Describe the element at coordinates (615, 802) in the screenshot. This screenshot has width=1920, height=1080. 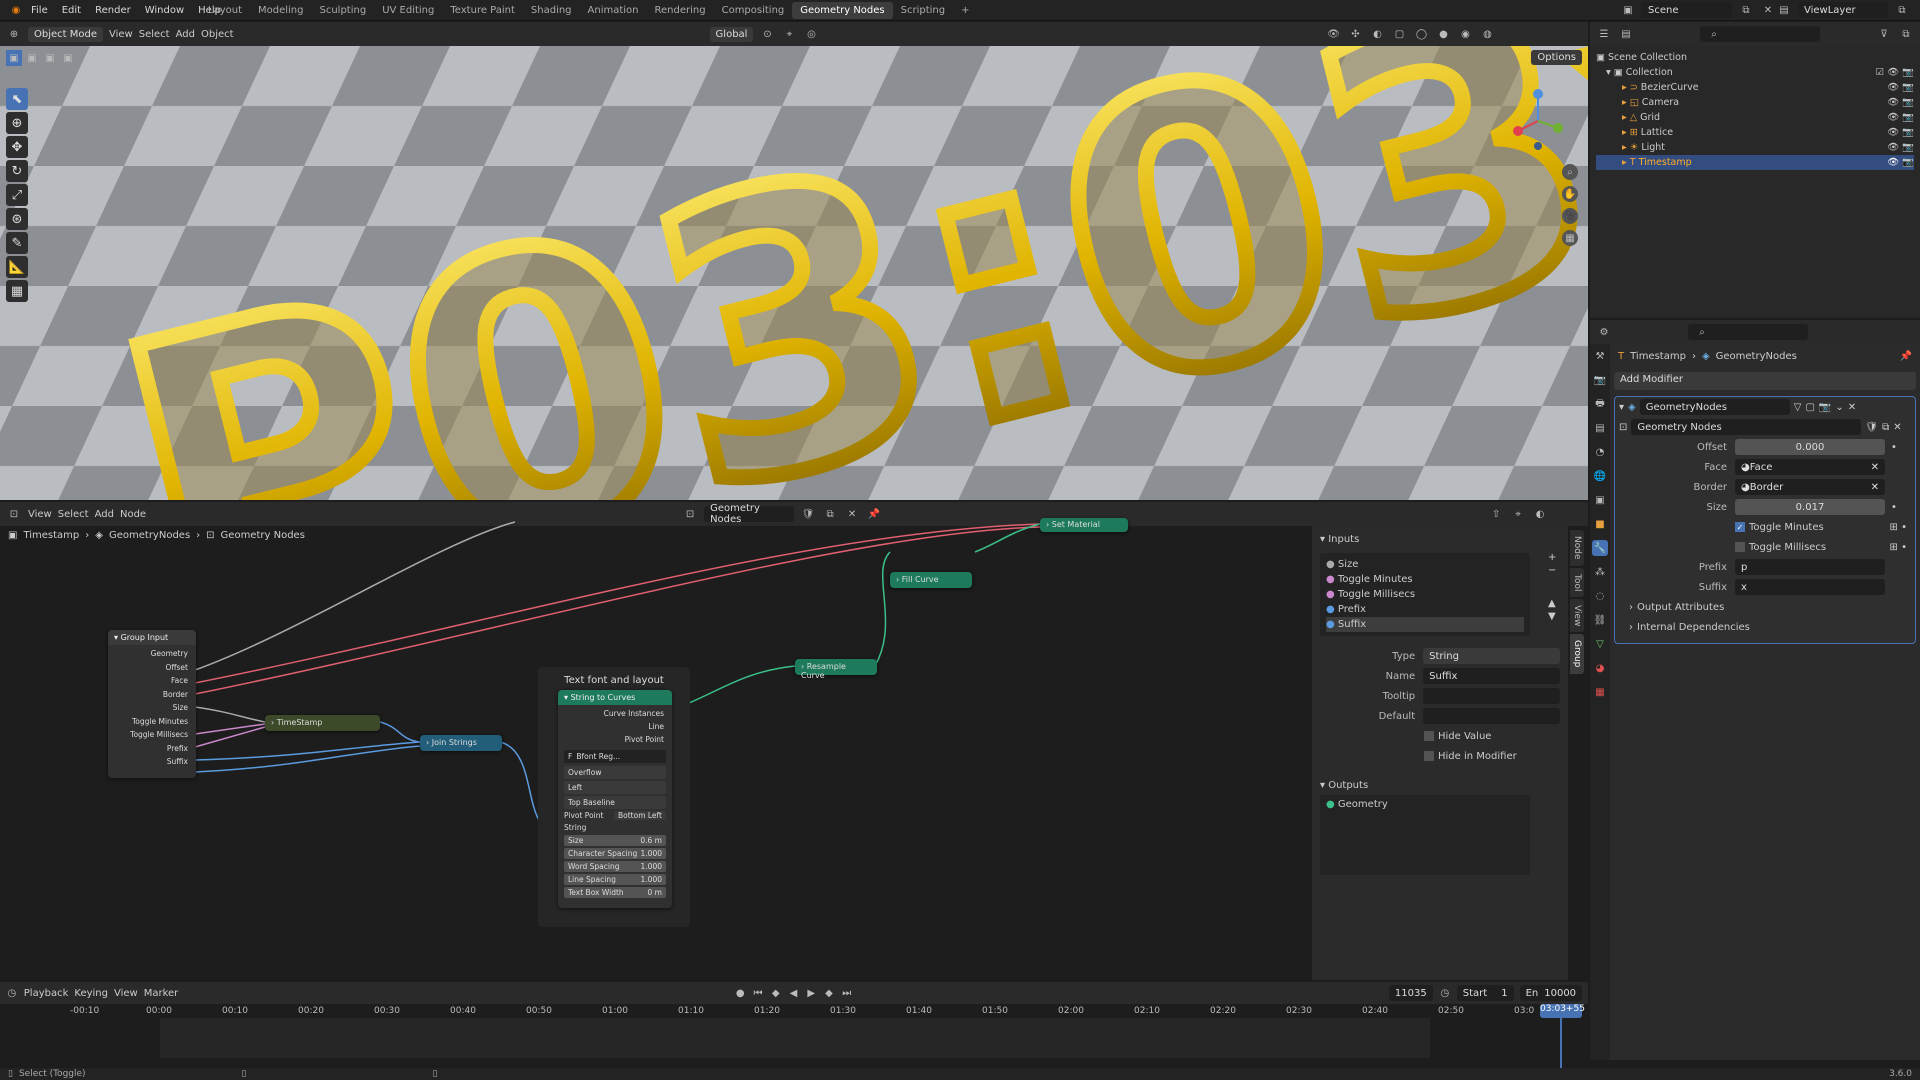
I see `align-y-dropdown: Top Baseline` at that location.